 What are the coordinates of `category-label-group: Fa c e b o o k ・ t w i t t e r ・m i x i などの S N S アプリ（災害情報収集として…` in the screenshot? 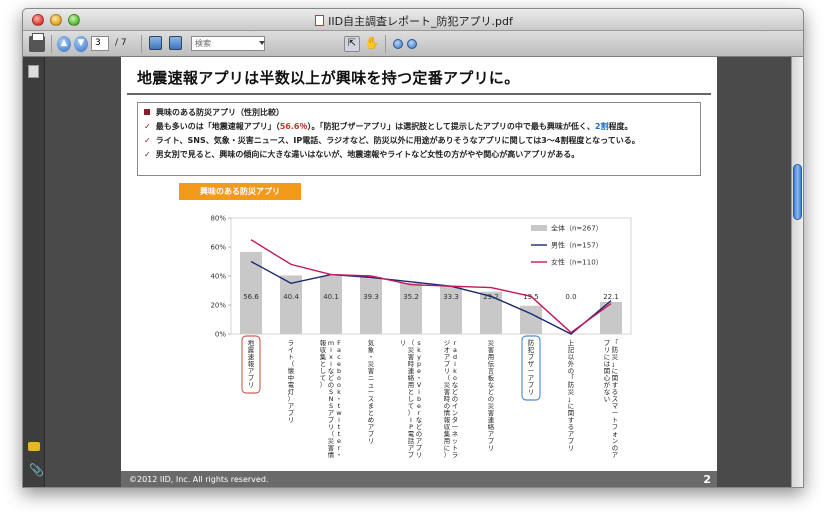 It's located at (331, 399).